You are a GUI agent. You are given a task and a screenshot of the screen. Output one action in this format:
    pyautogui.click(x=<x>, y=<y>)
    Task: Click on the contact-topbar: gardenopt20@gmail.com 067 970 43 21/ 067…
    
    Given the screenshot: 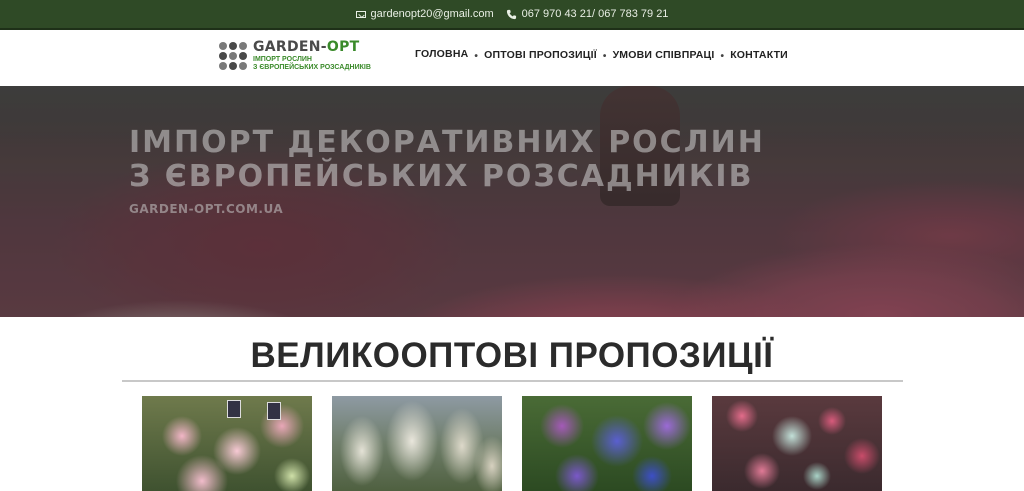 What is the action you would take?
    pyautogui.click(x=512, y=15)
    